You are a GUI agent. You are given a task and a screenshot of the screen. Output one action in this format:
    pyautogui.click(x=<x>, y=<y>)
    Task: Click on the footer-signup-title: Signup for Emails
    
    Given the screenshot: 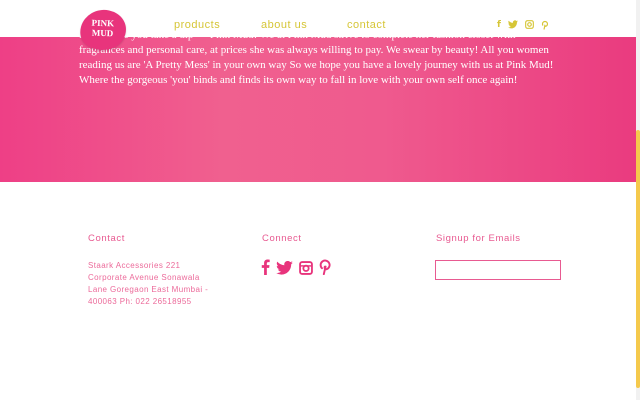 What is the action you would take?
    pyautogui.click(x=478, y=238)
    